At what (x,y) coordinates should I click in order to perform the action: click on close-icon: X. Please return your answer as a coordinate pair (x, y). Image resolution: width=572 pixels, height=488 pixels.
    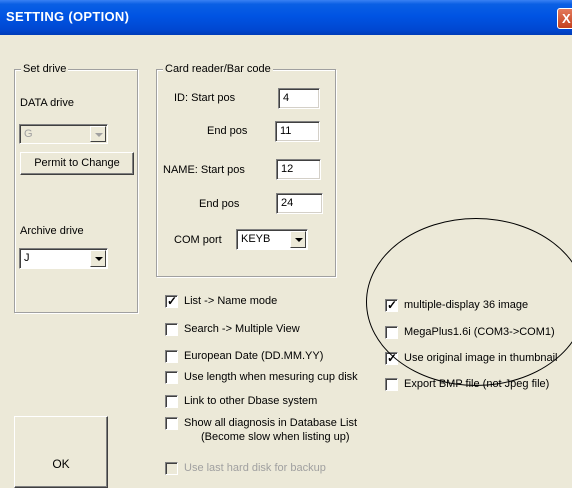
    Looking at the image, I should click on (566, 18).